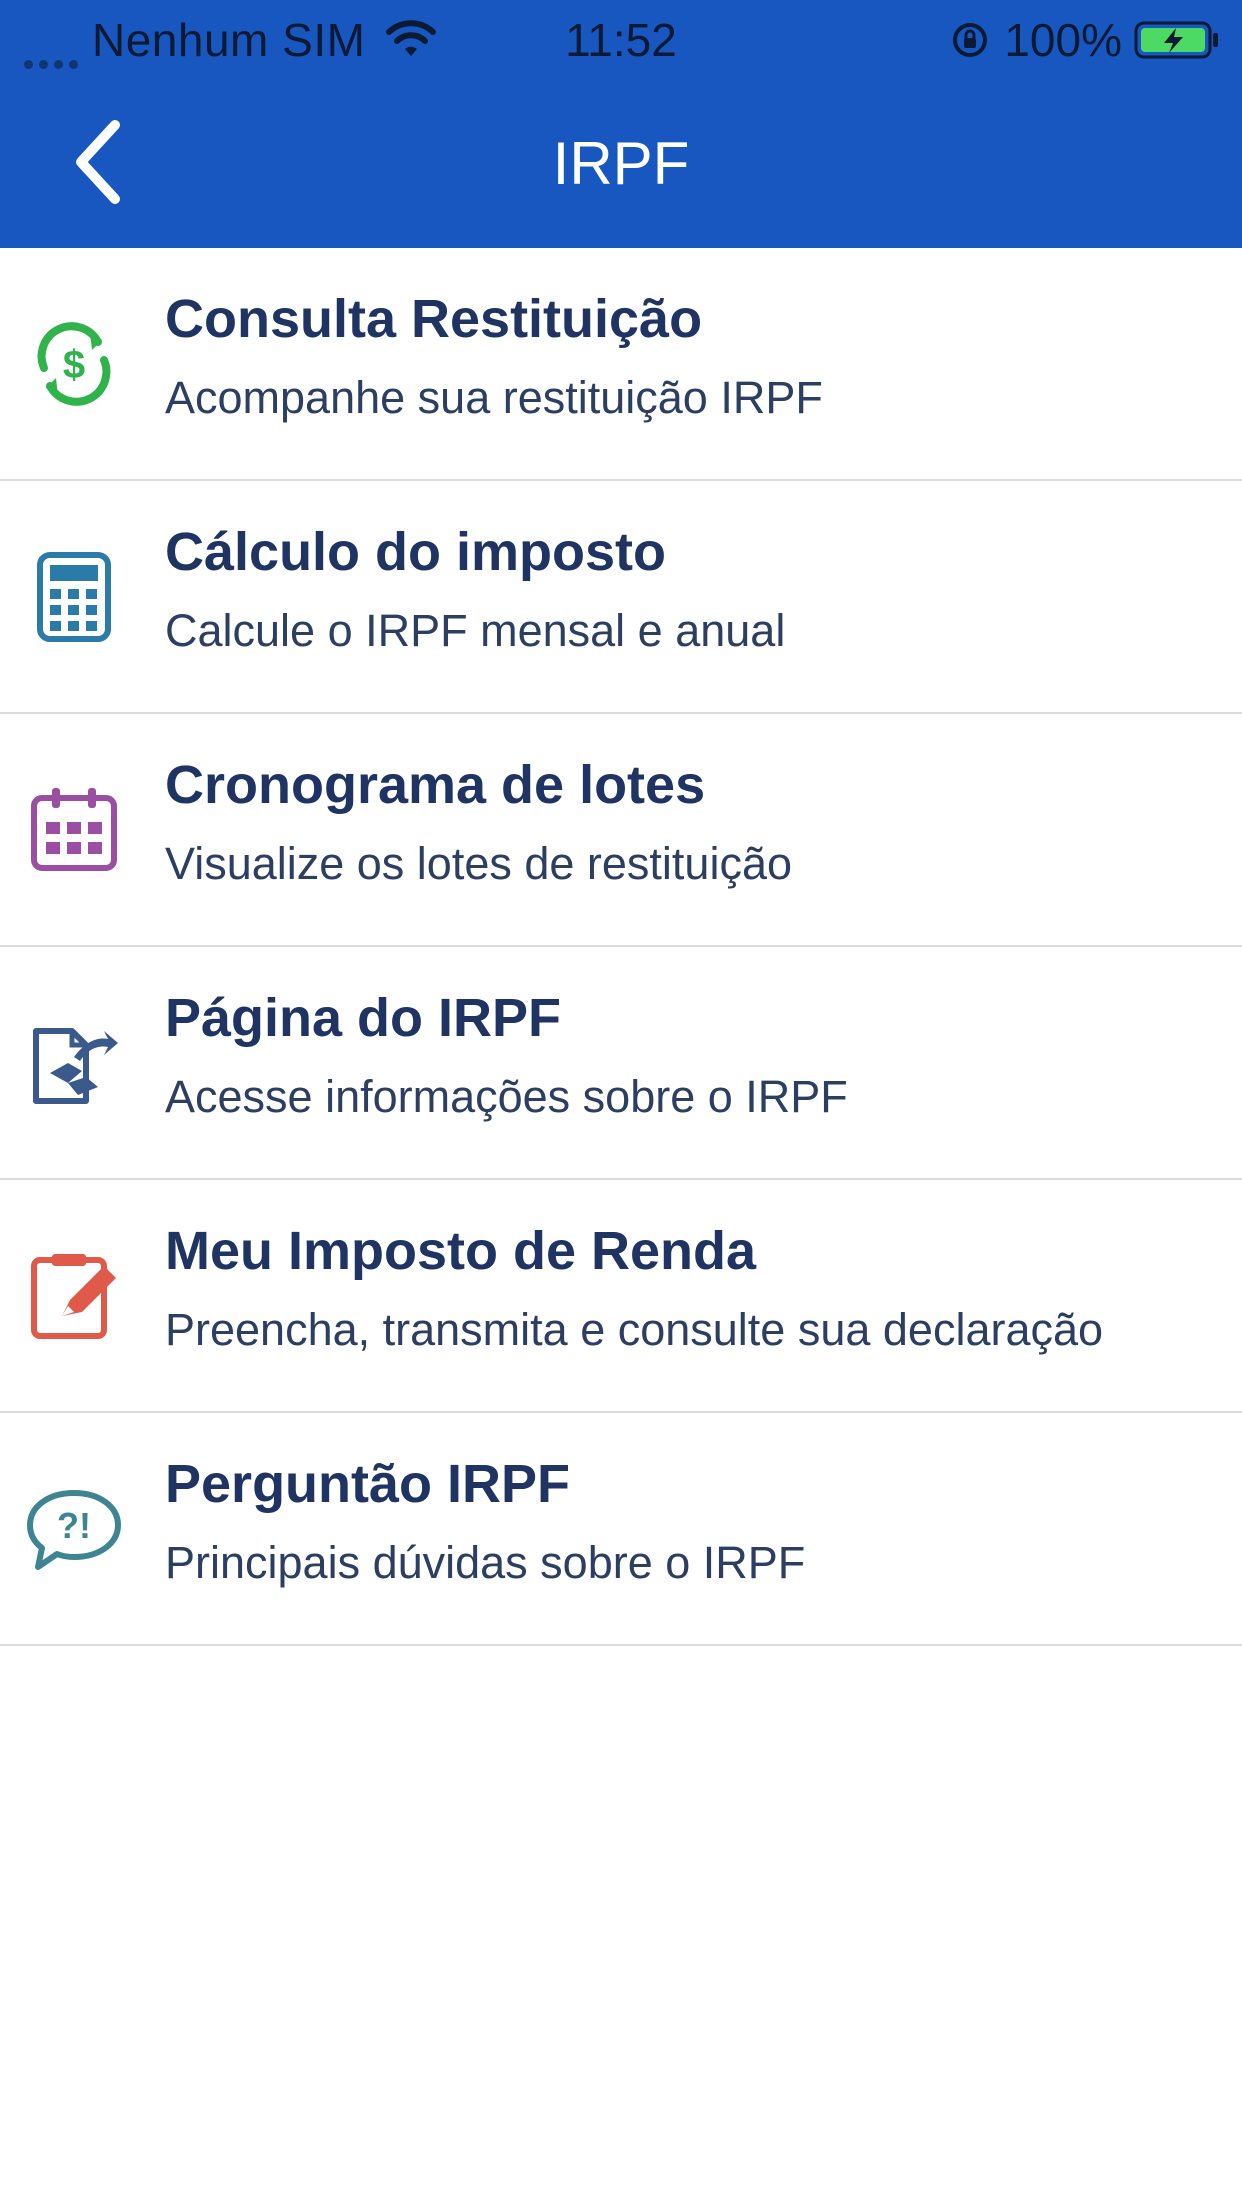 The image size is (1242, 2208). Describe the element at coordinates (485, 1562) in the screenshot. I see `menu-item-subtitle: Principais dúvidas sobre o IRPF` at that location.